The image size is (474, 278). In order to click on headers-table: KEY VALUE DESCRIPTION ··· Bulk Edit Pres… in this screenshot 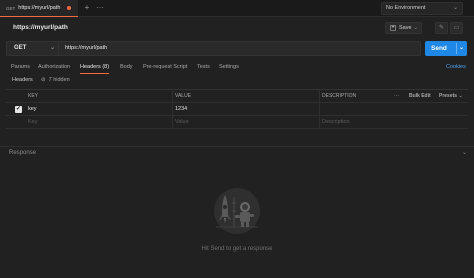, I will do `click(237, 109)`.